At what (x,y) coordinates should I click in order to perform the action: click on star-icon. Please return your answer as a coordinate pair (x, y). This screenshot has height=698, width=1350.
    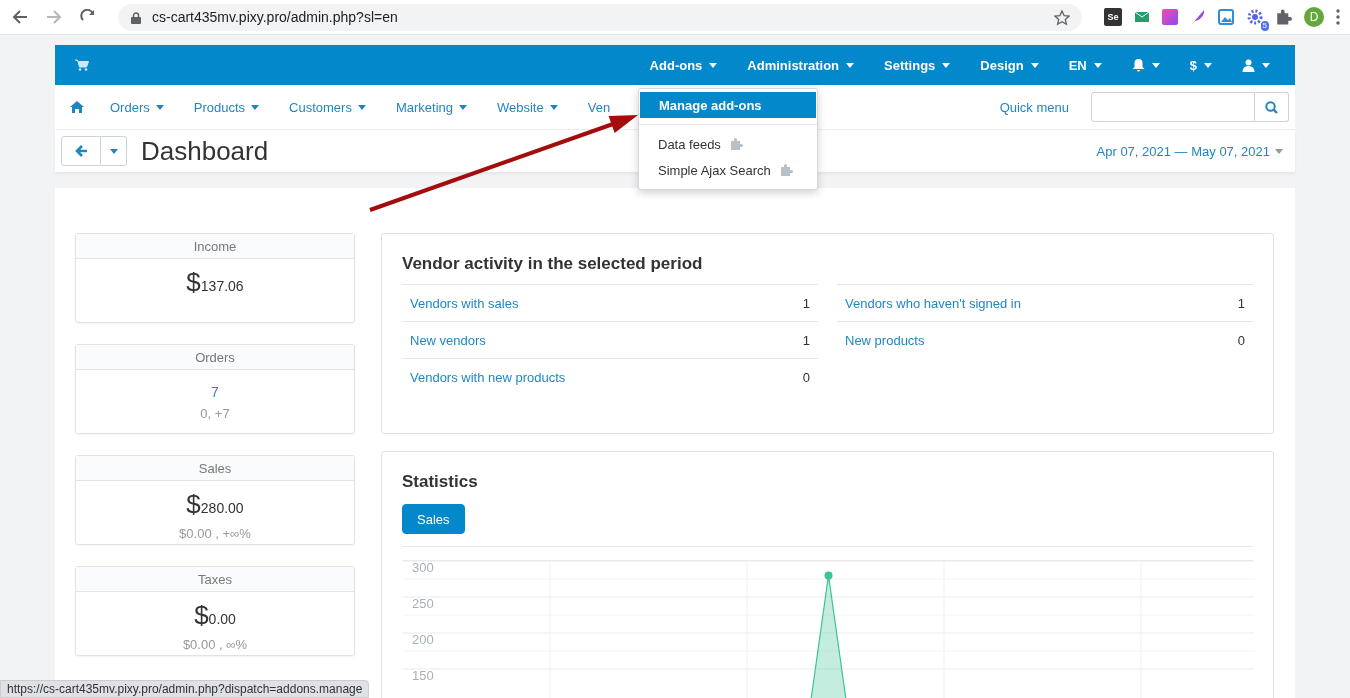
    Looking at the image, I should click on (1062, 17).